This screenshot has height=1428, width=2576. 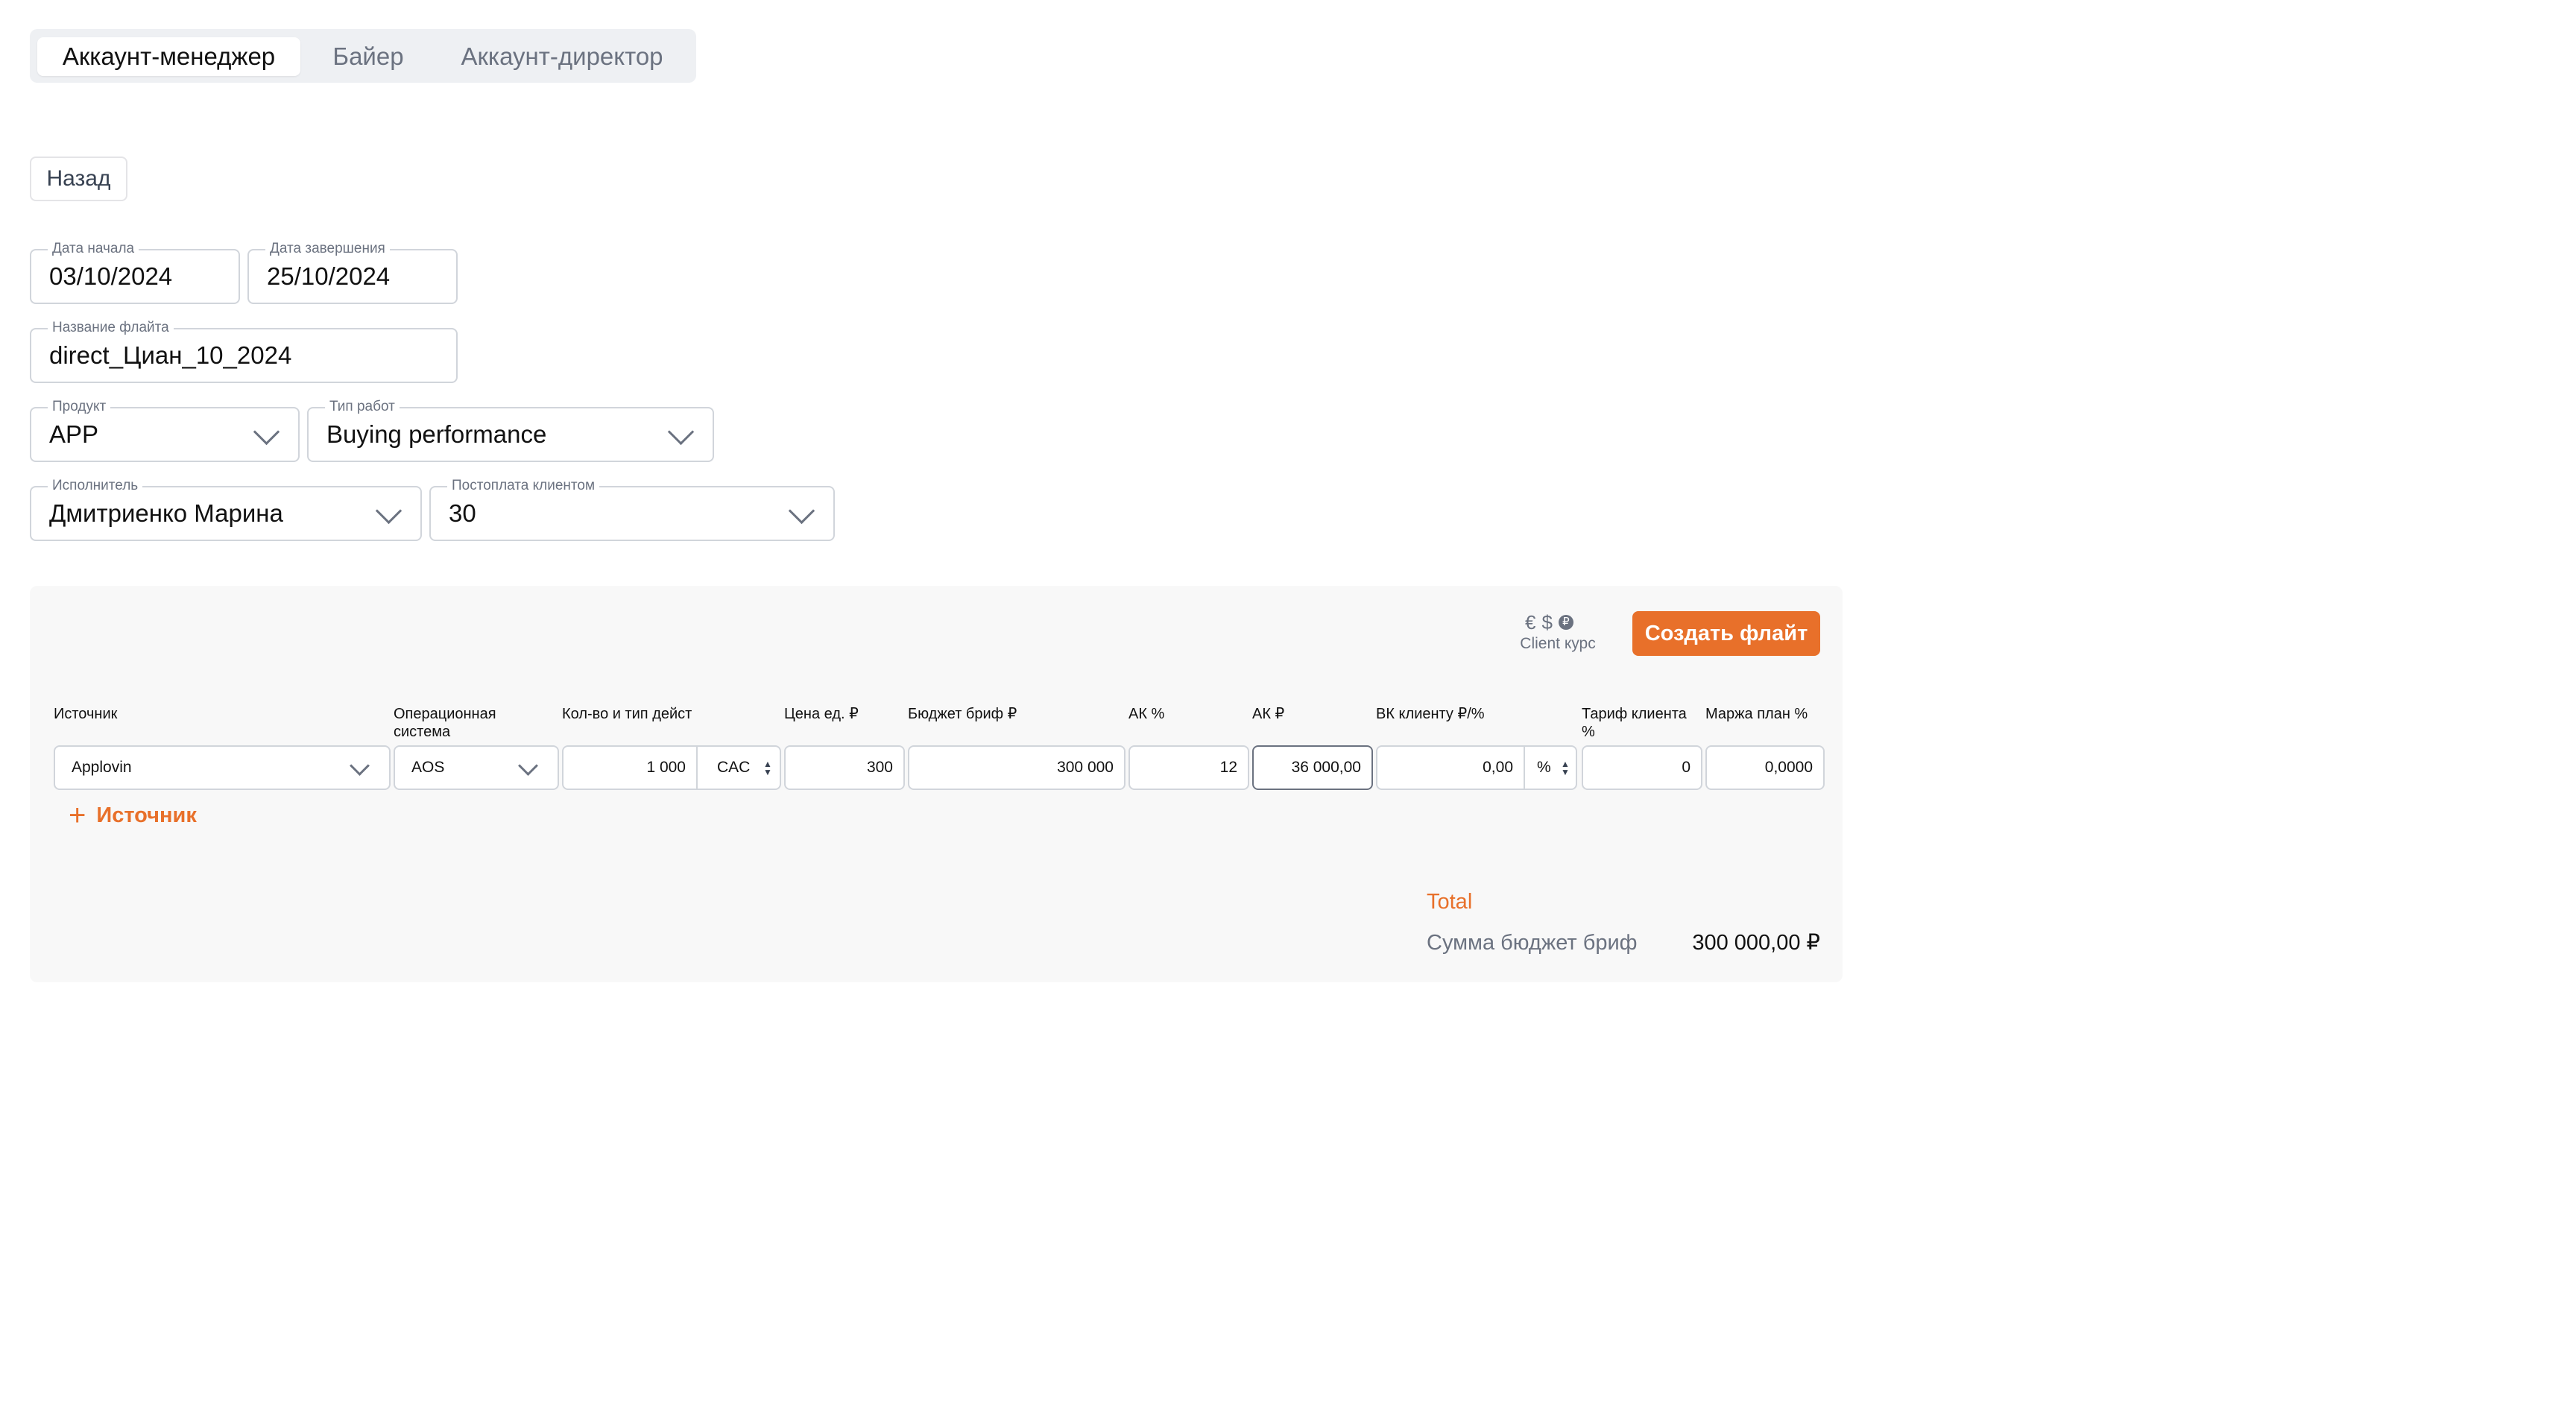 What do you see at coordinates (165, 430) in the screenshot?
I see `product-select: Продукт APP` at bounding box center [165, 430].